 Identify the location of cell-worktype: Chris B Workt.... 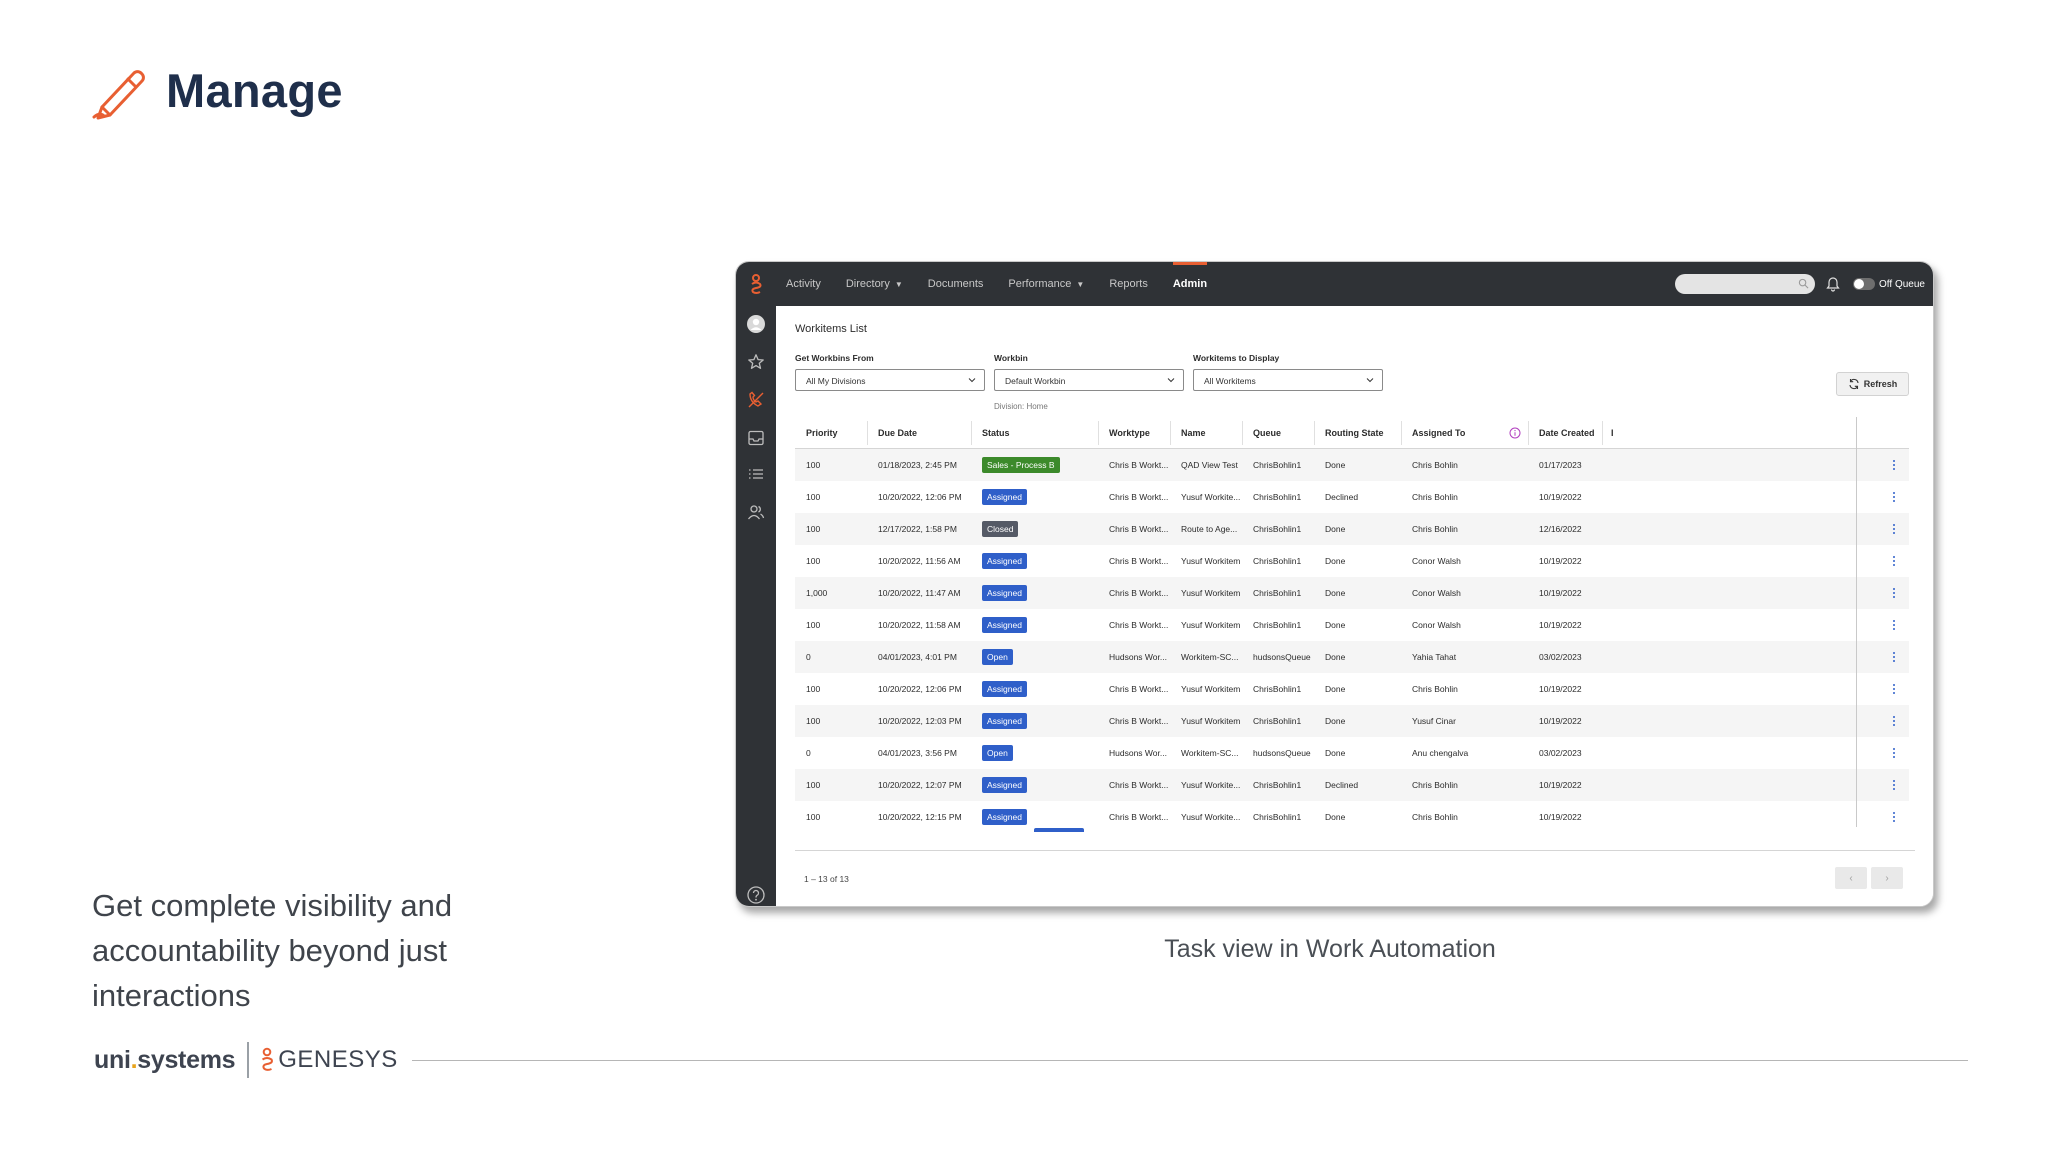
(1139, 497).